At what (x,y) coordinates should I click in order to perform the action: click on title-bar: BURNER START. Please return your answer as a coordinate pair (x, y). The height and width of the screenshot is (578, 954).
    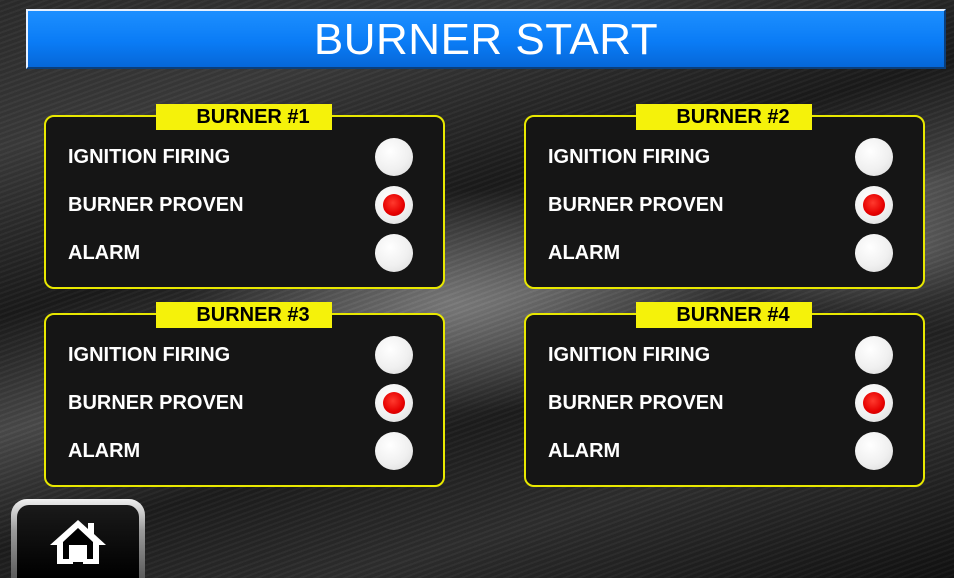
    Looking at the image, I should click on (486, 39).